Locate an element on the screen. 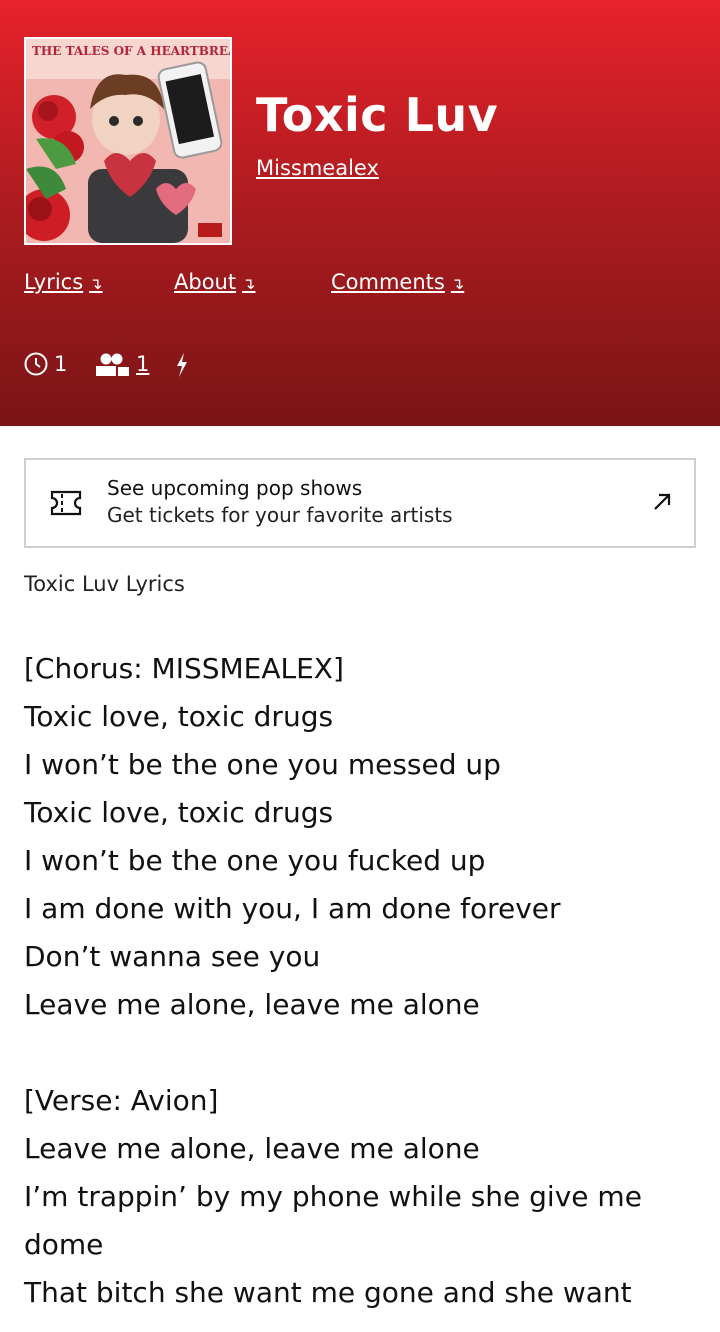 The height and width of the screenshot is (1332, 720). nav-comments-label: Comments is located at coordinates (388, 282).